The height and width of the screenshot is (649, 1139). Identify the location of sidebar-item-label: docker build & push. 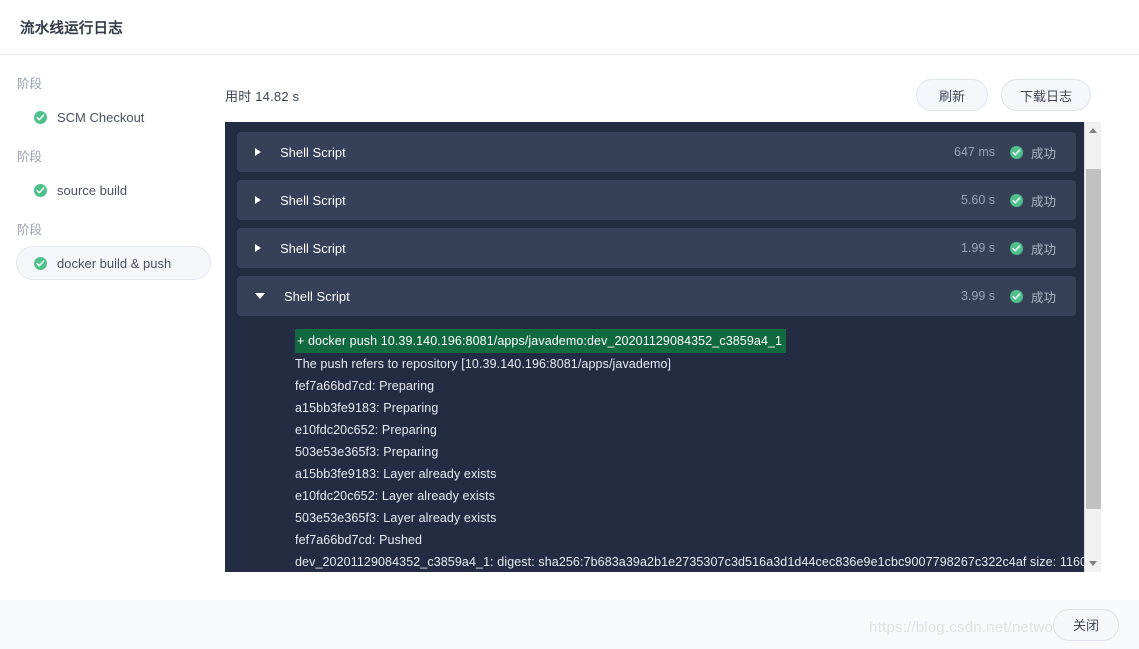
(114, 263).